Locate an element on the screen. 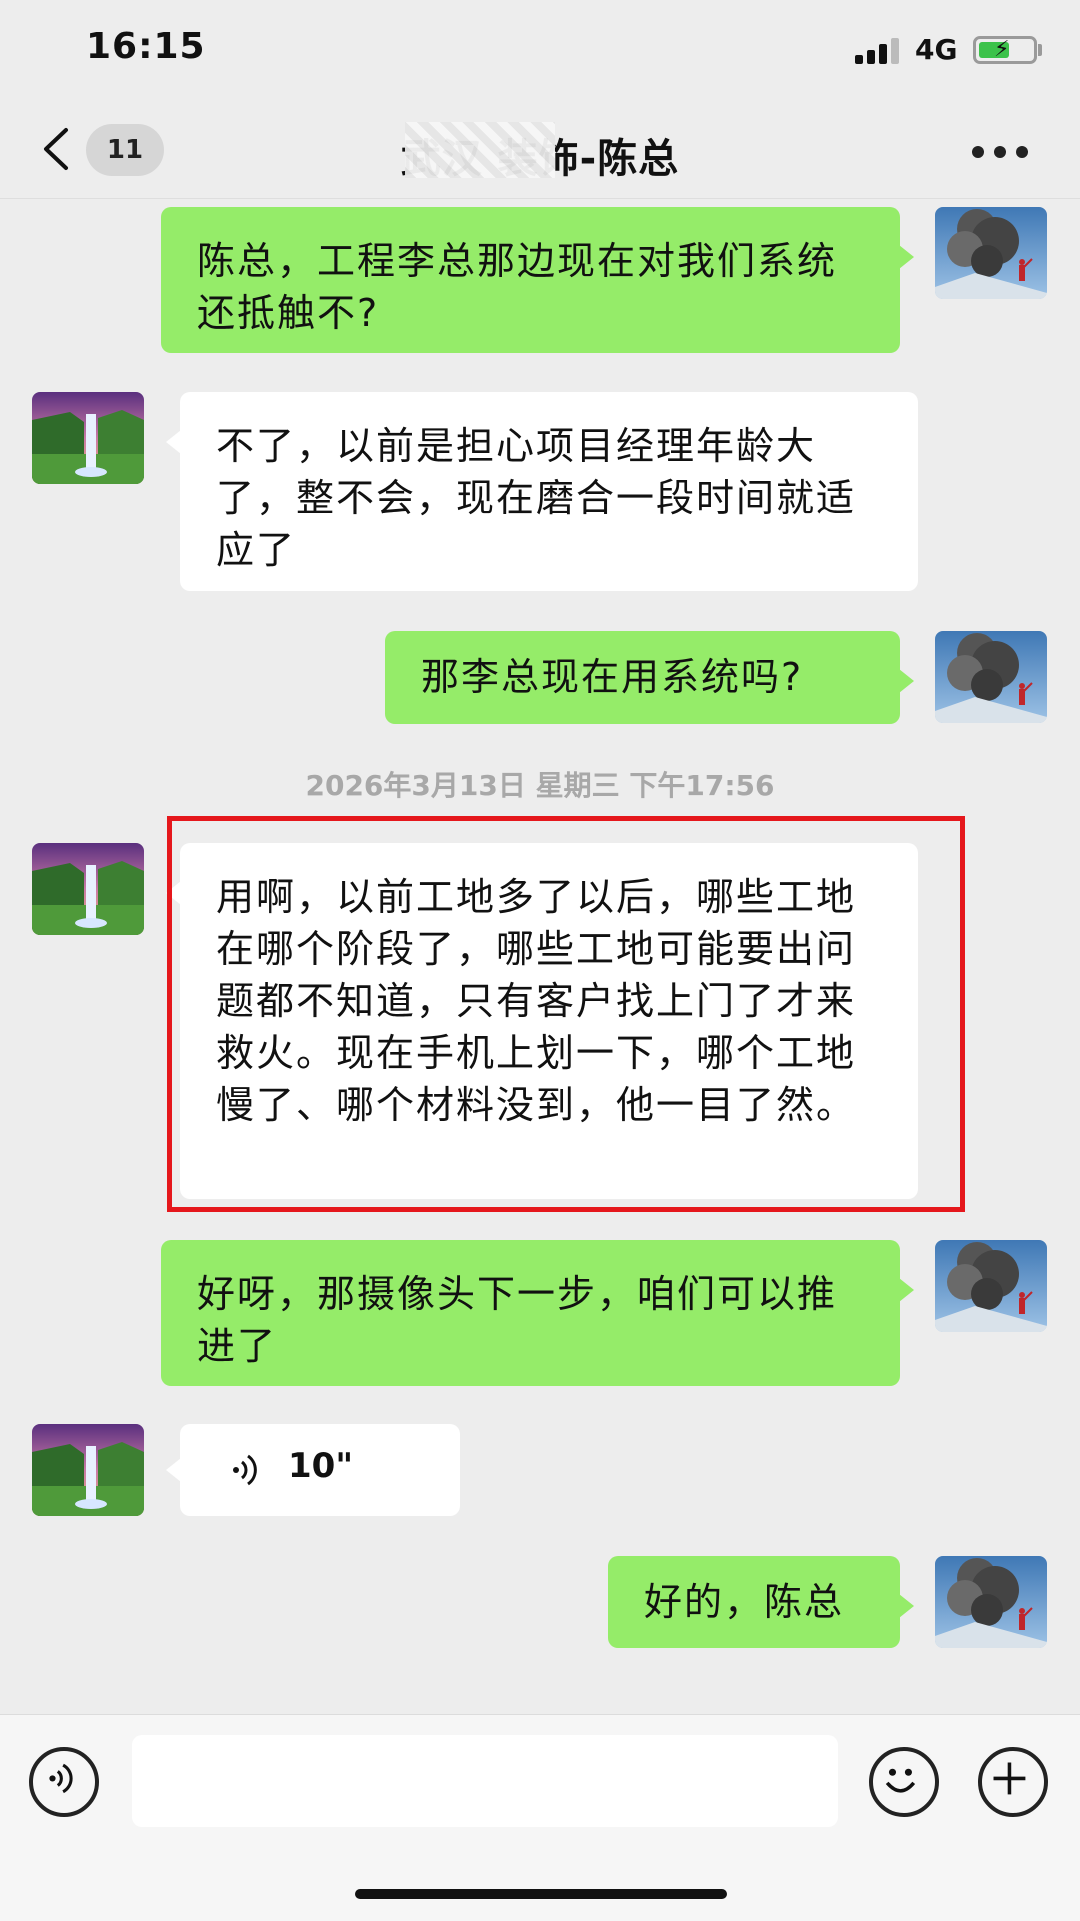 Image resolution: width=1080 pixels, height=1921 pixels. message-input is located at coordinates (485, 1781).